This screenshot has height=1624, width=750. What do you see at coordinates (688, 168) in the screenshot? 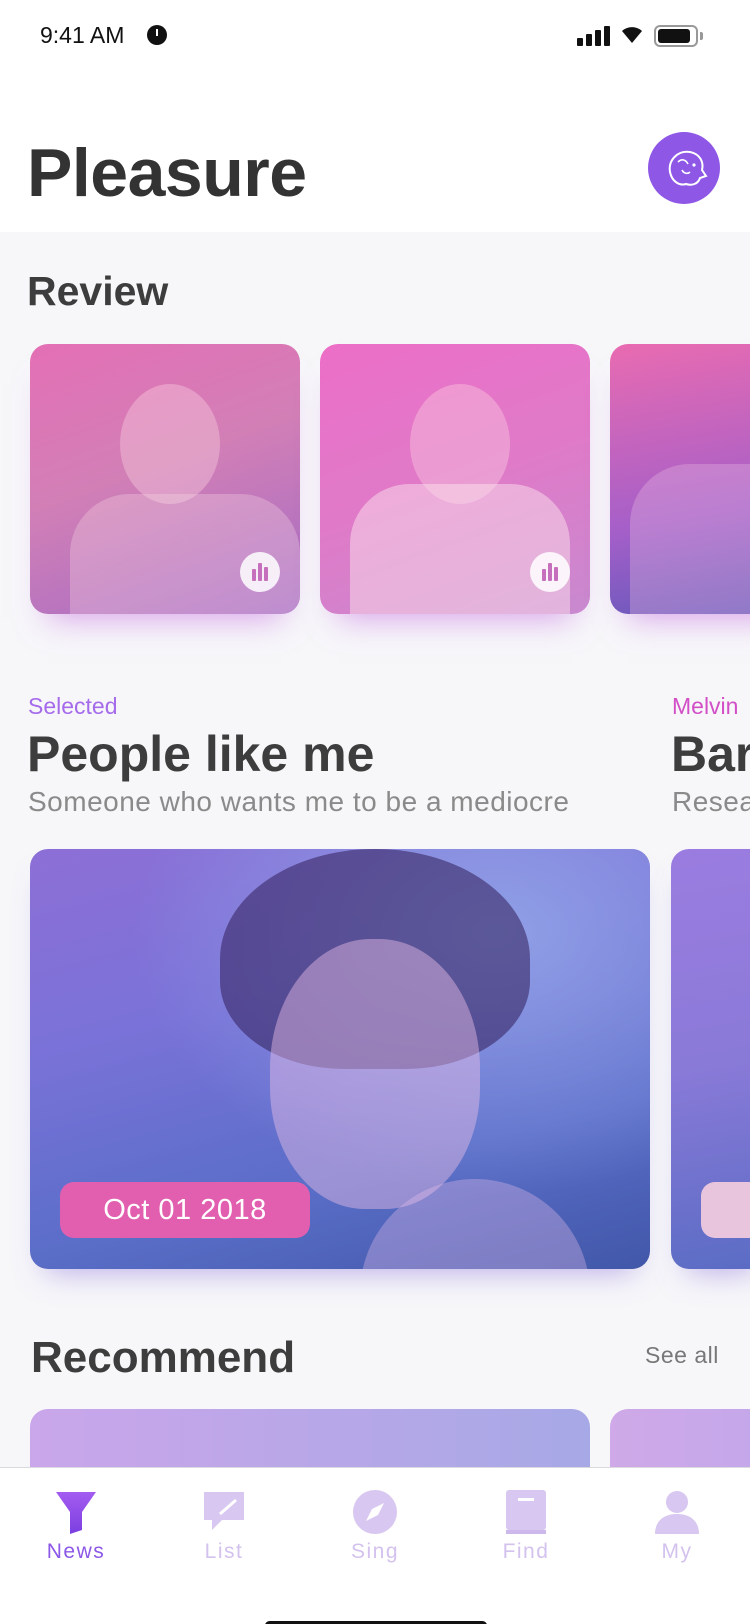
I see `lion-logo-icon` at bounding box center [688, 168].